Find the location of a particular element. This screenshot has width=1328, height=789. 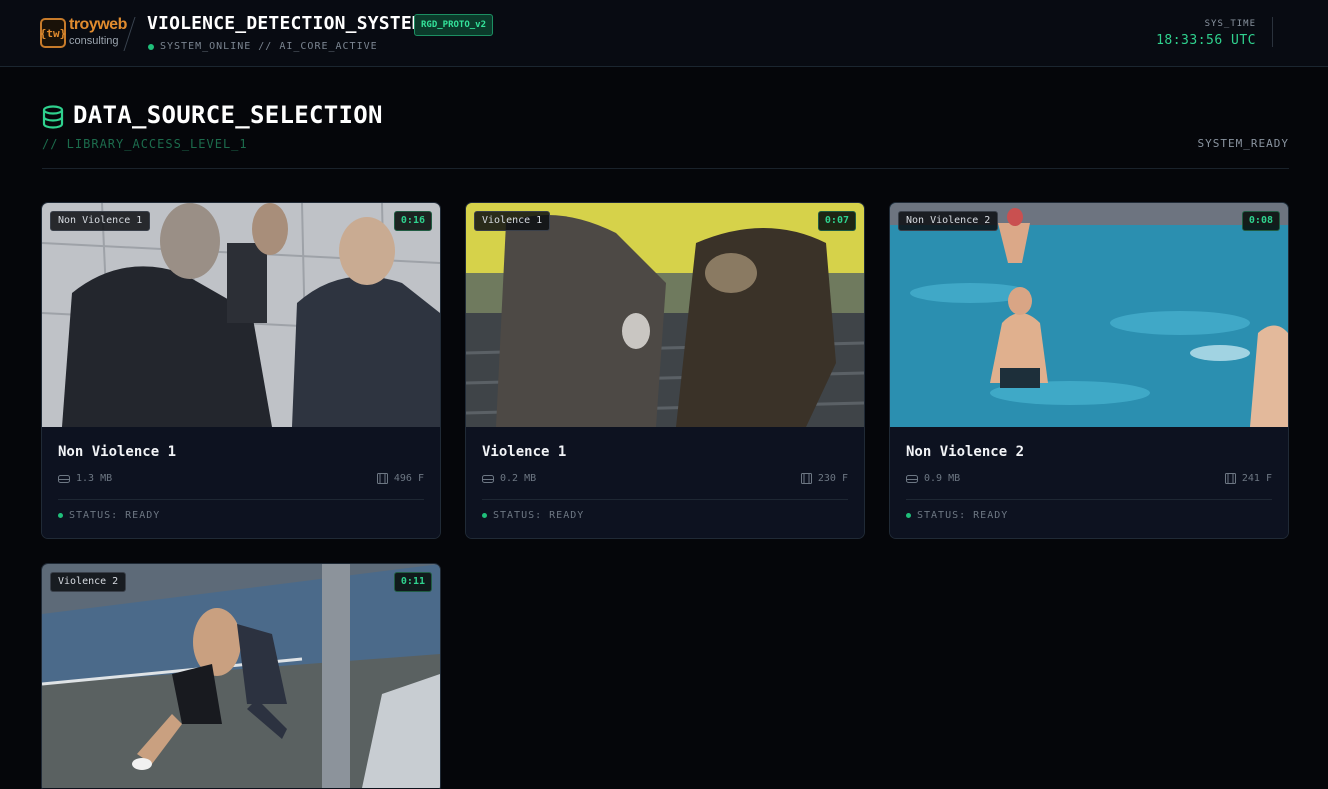

video-duration: 0:11 is located at coordinates (412, 582).